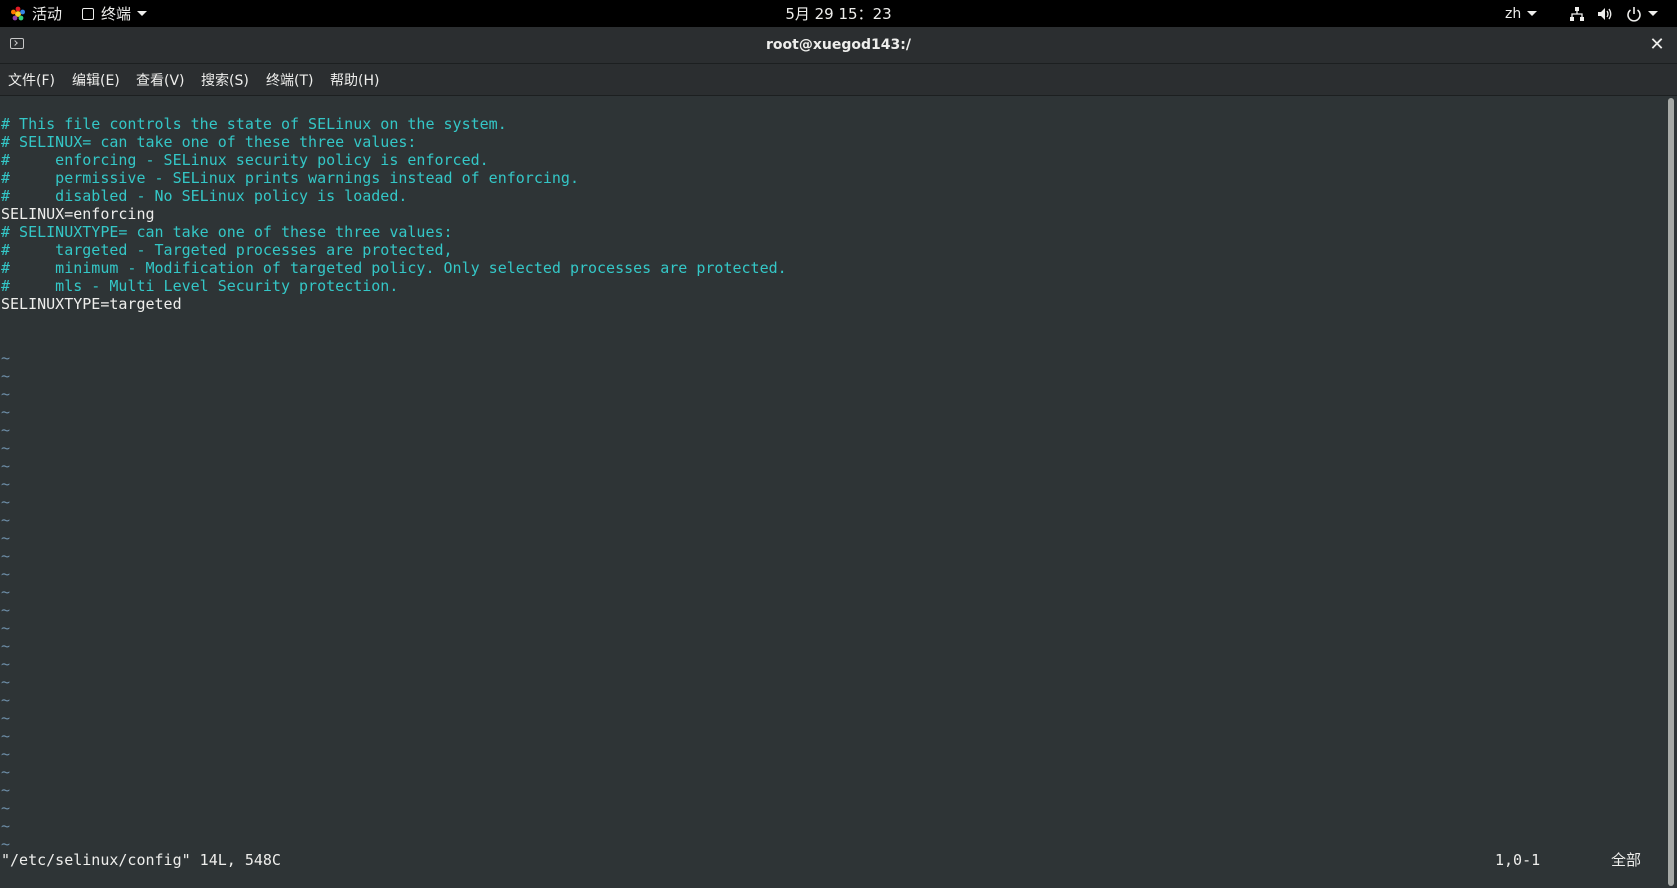 The width and height of the screenshot is (1677, 888). I want to click on menu-help: 帮助(H), so click(354, 79).